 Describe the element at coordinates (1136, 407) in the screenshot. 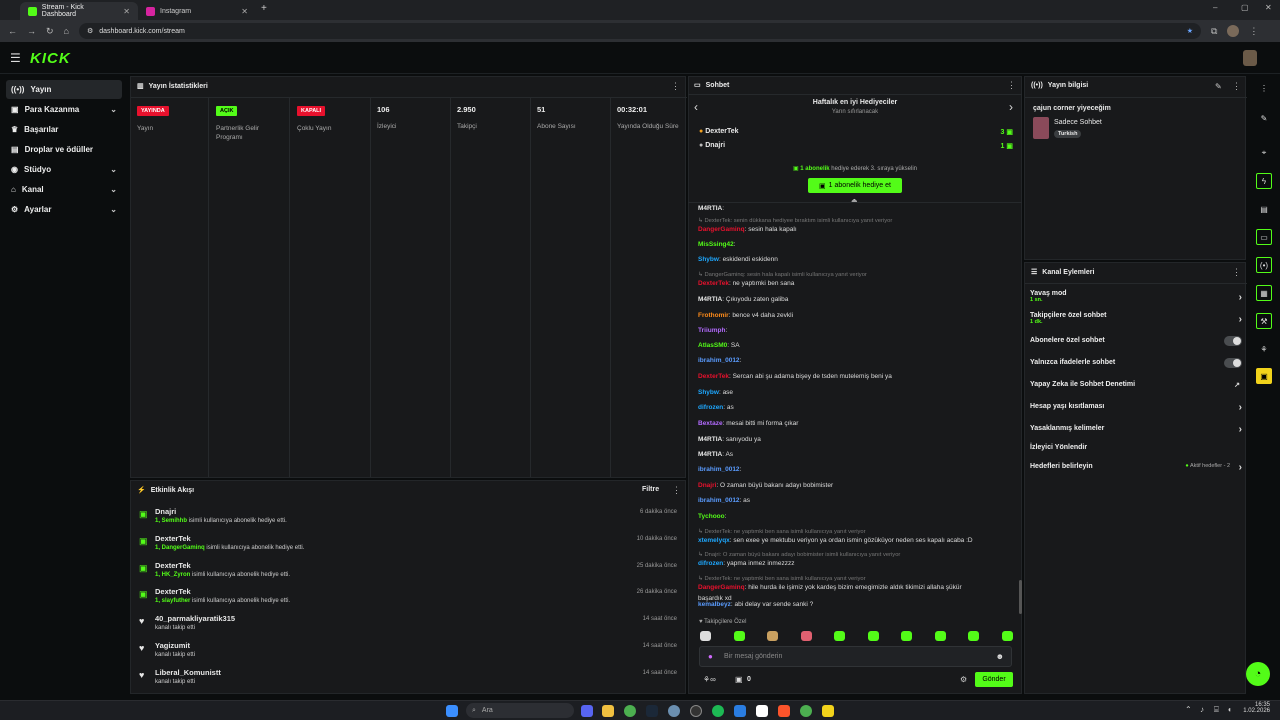

I see `channel-action-row: Hesap yaşı kısıtlaması ›` at that location.